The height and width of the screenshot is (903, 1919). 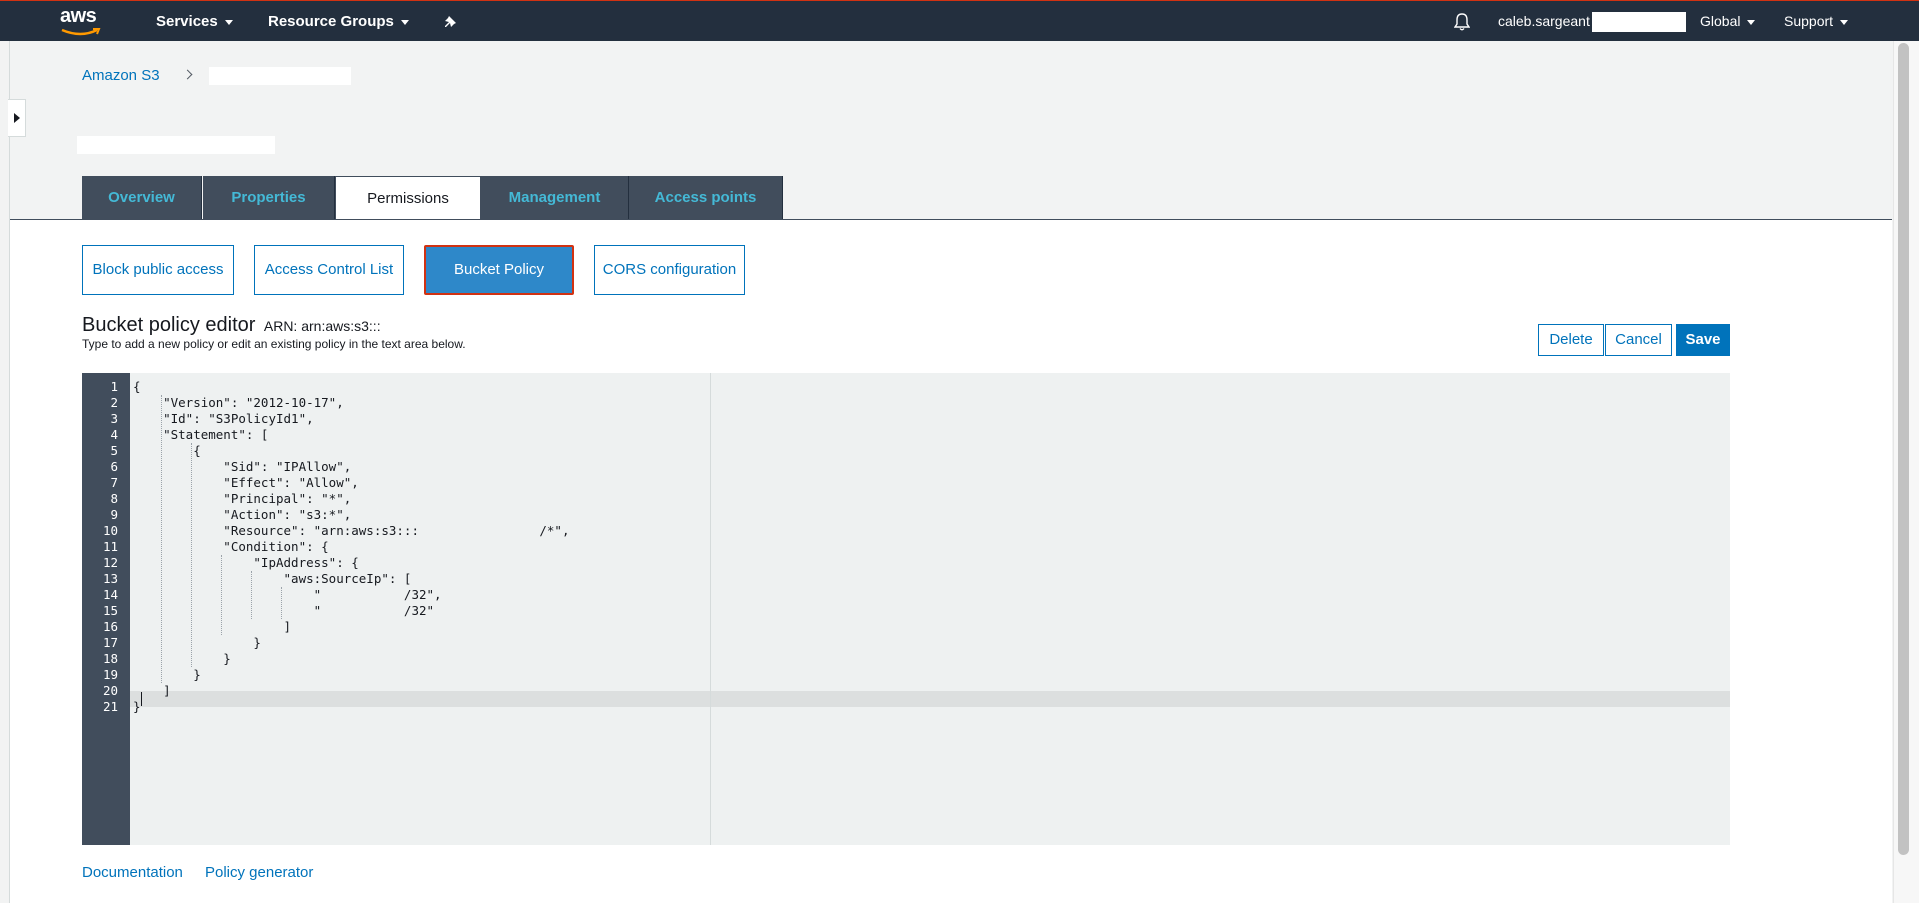 What do you see at coordinates (1571, 340) in the screenshot?
I see `delete-button: Delete` at bounding box center [1571, 340].